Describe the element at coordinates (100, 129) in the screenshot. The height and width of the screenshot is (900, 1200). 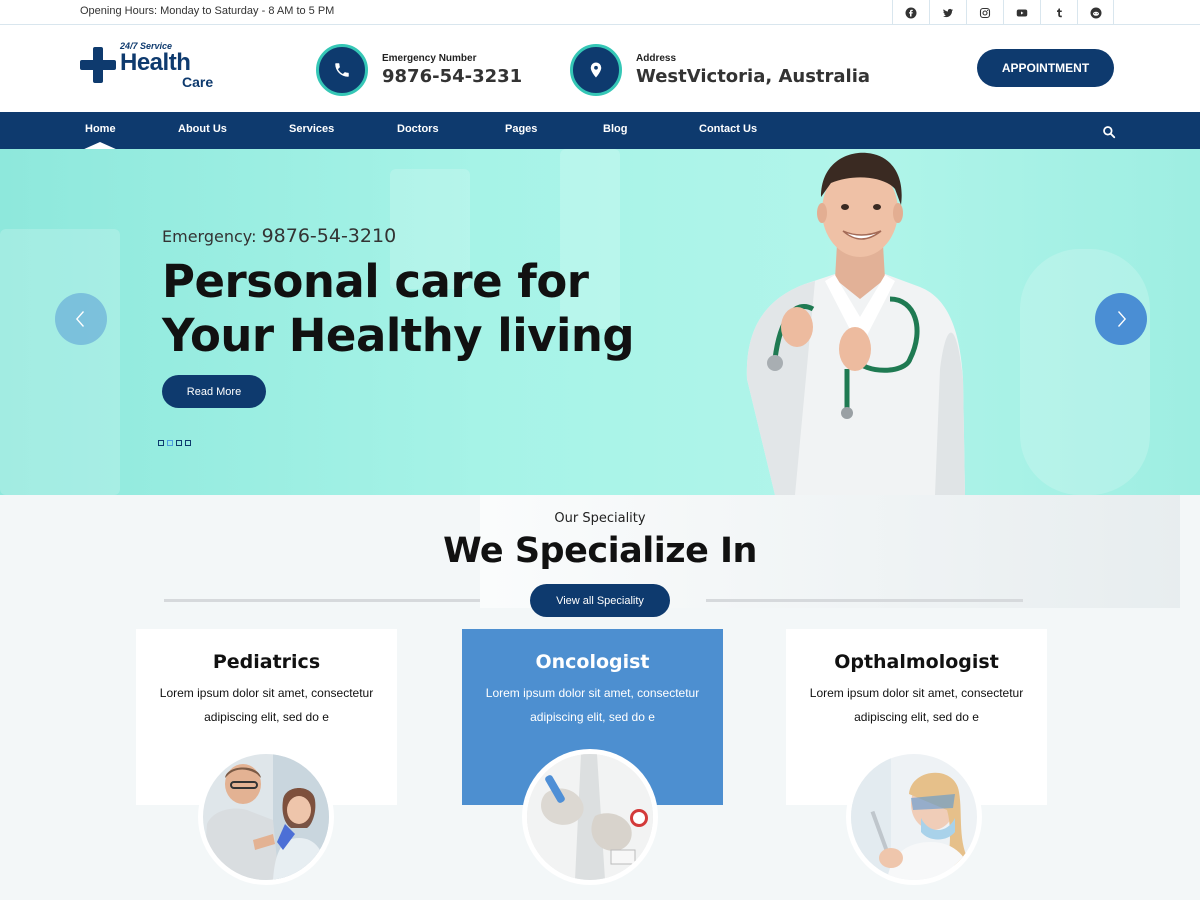
I see `nav-item-home: Home` at that location.